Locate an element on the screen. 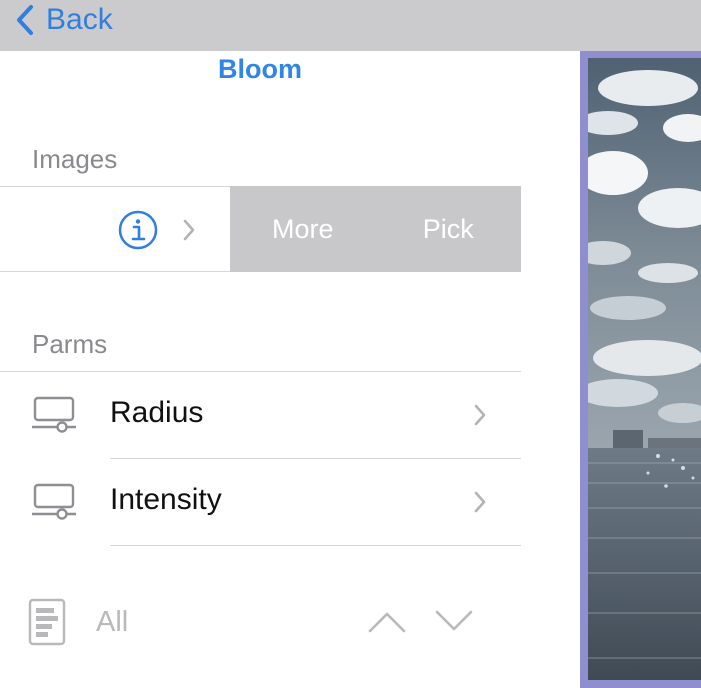 Image resolution: width=701 pixels, height=688 pixels. info-icon is located at coordinates (138, 230).